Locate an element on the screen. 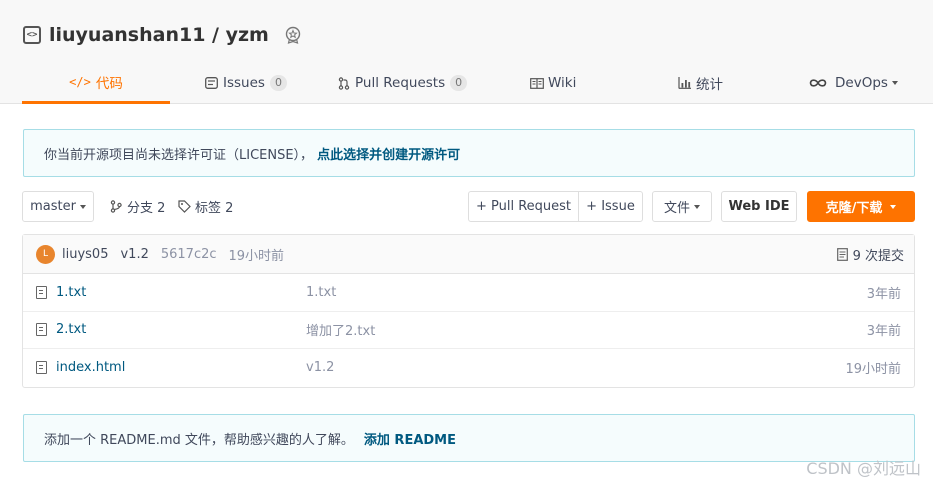 Image resolution: width=933 pixels, height=485 pixels. tab-devops: DevOps is located at coordinates (853, 83).